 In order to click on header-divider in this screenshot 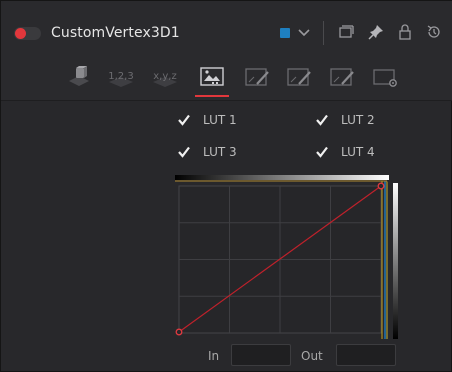, I will do `click(323, 33)`.